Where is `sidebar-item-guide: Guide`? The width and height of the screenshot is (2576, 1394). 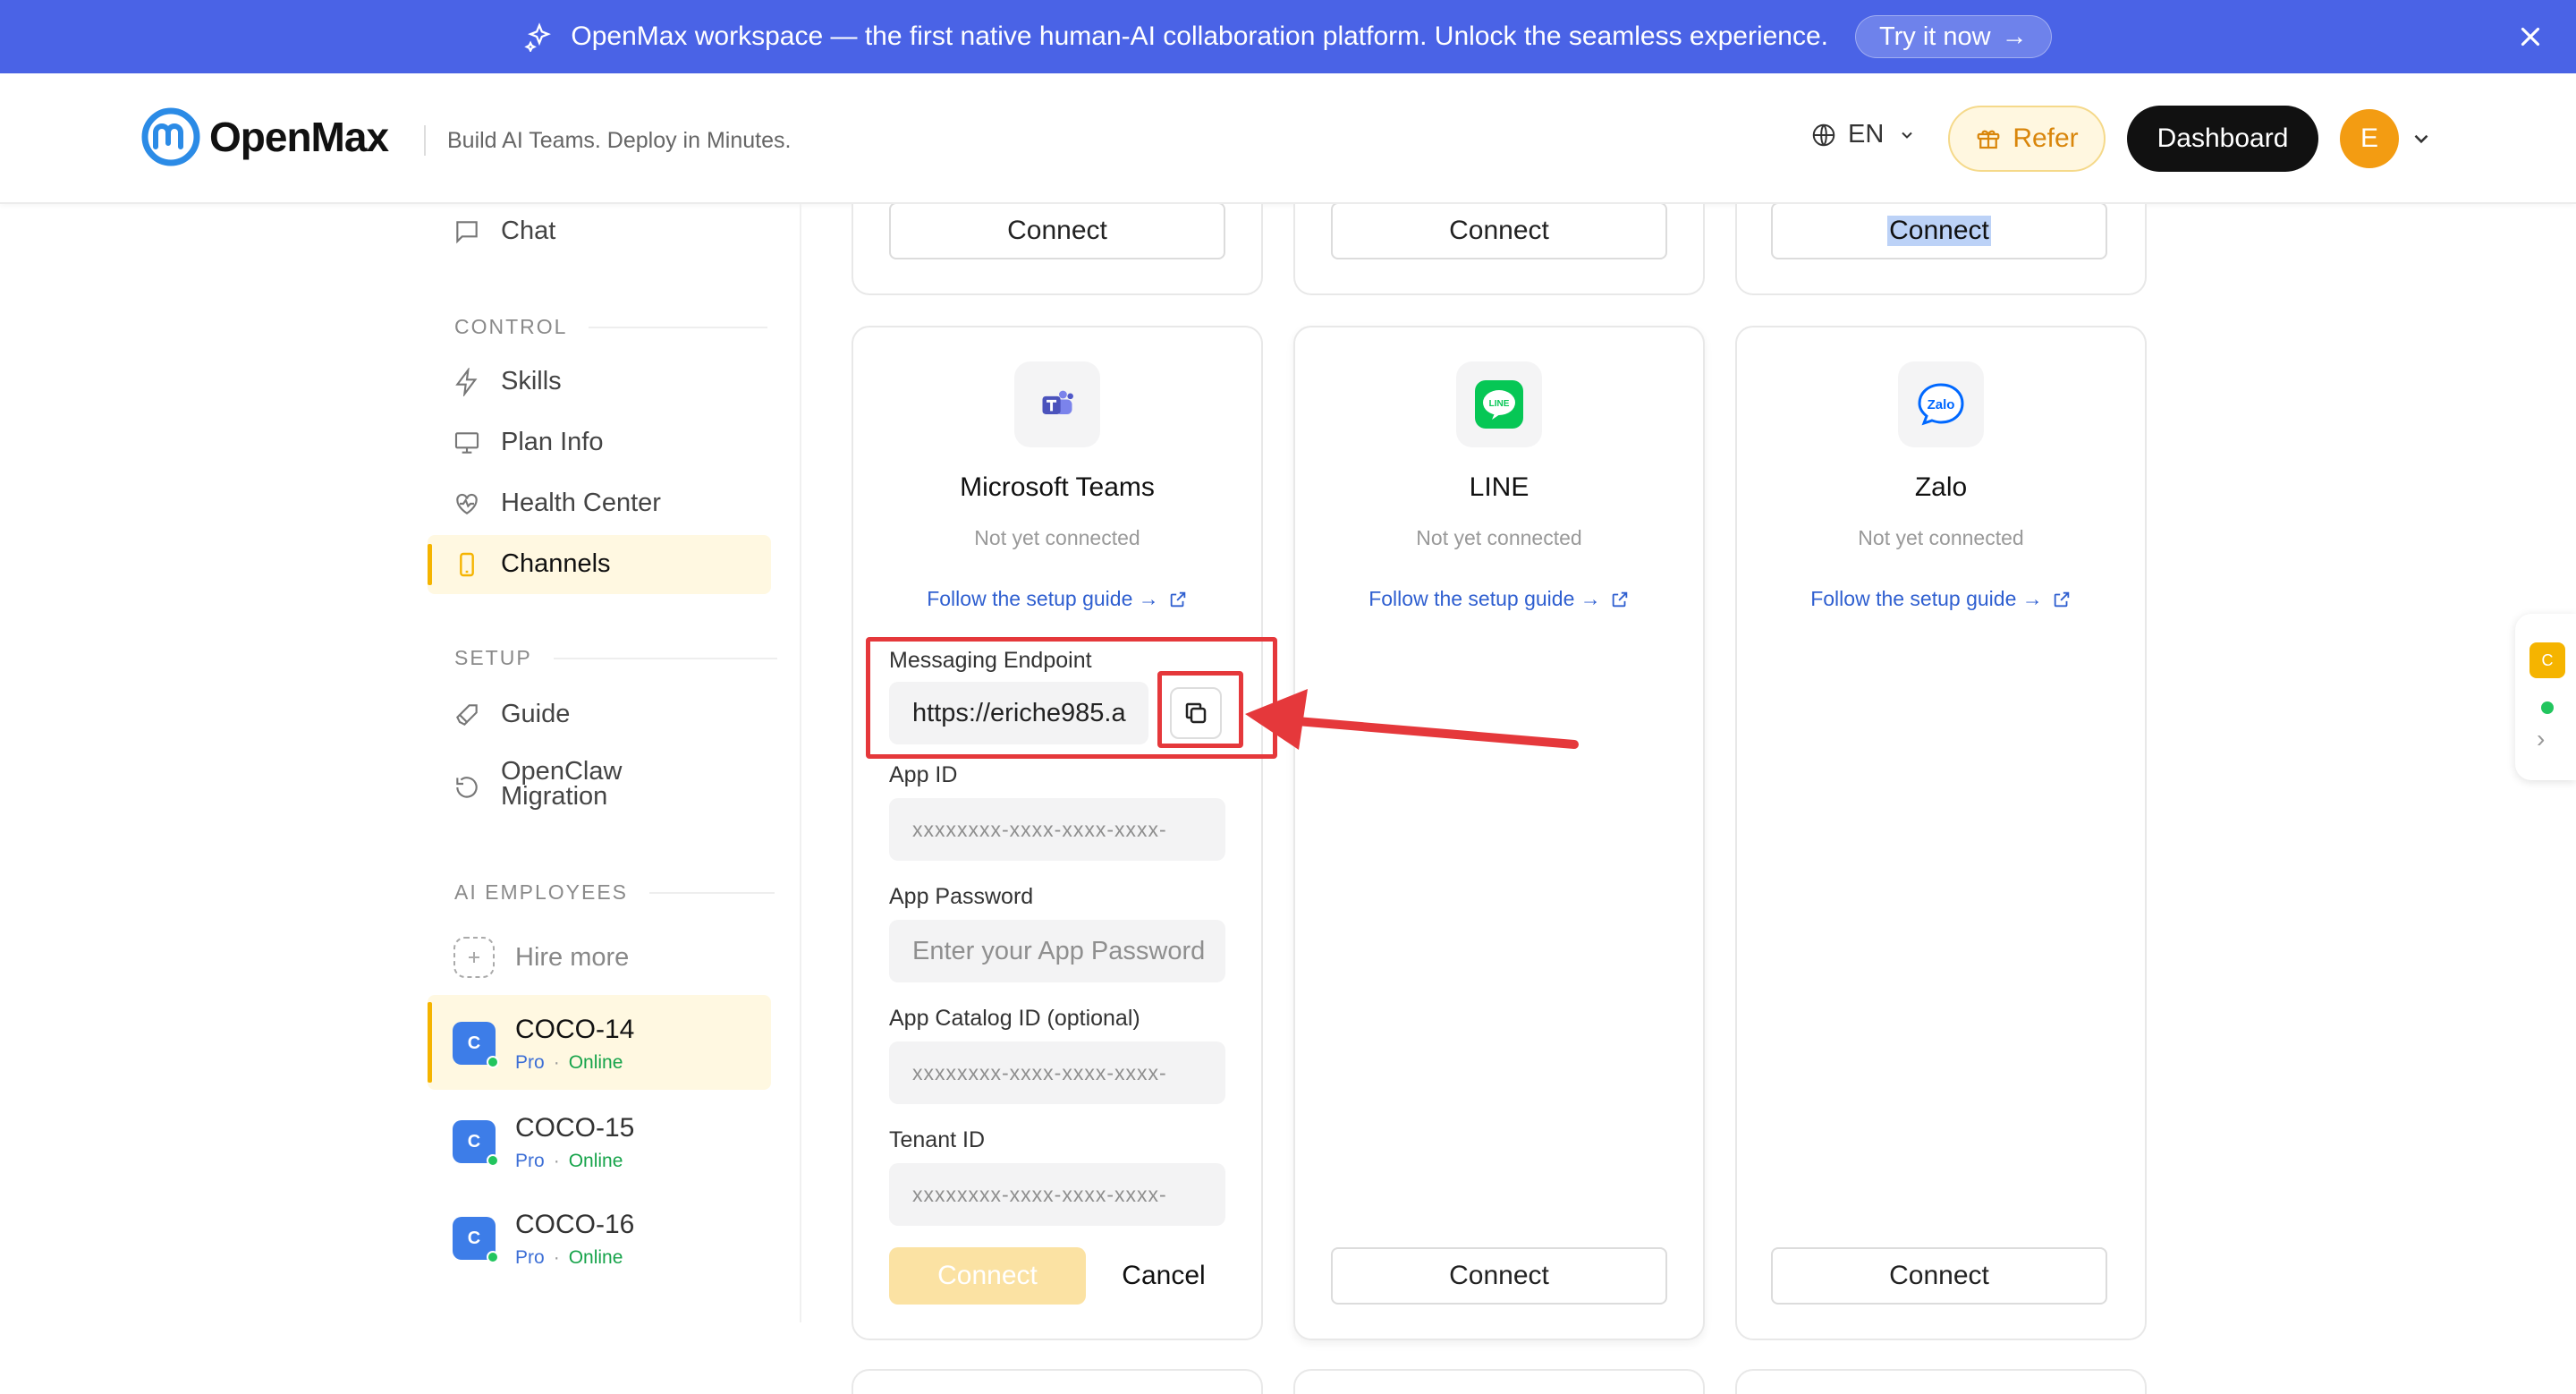 sidebar-item-guide: Guide is located at coordinates (511, 715).